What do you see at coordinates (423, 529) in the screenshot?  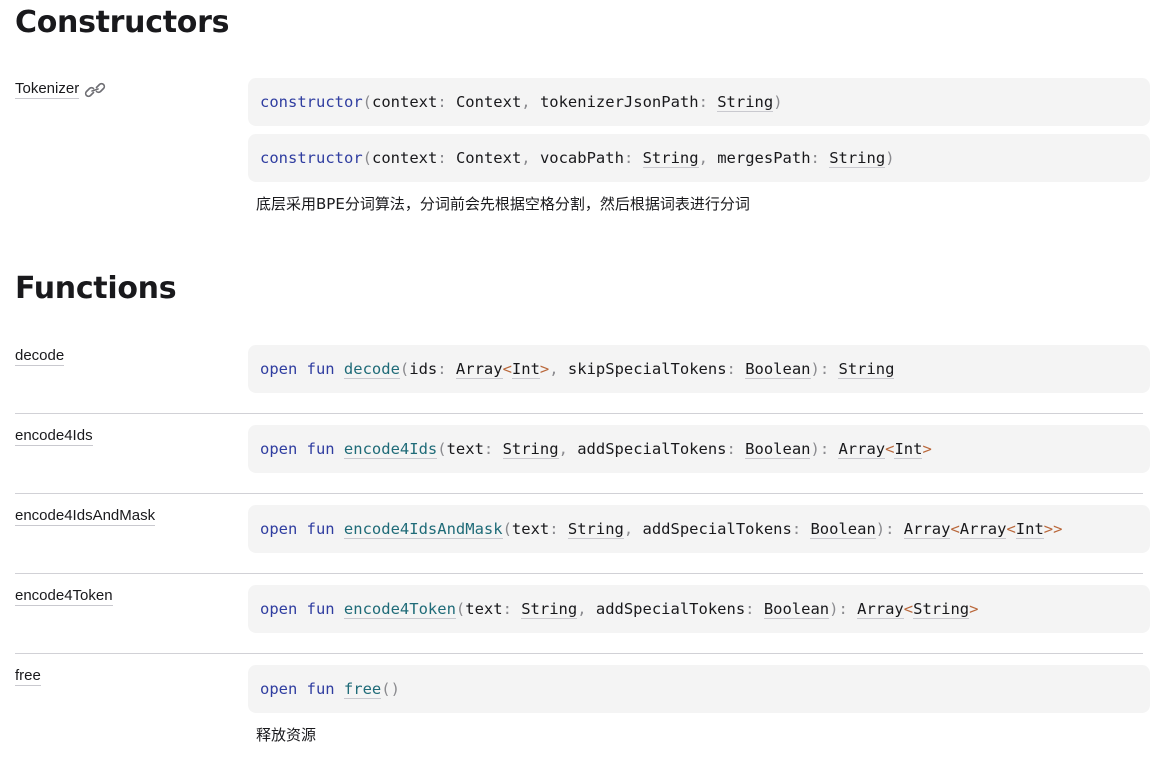 I see `function-name-link: encode4IdsAndMask` at bounding box center [423, 529].